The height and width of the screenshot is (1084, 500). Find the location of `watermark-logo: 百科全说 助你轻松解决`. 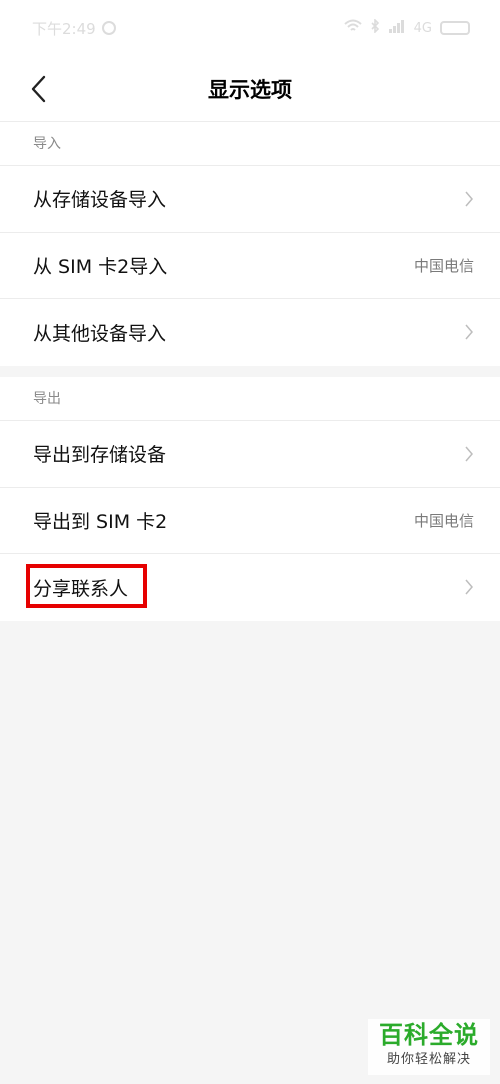

watermark-logo: 百科全说 助你轻松解决 is located at coordinates (429, 1047).